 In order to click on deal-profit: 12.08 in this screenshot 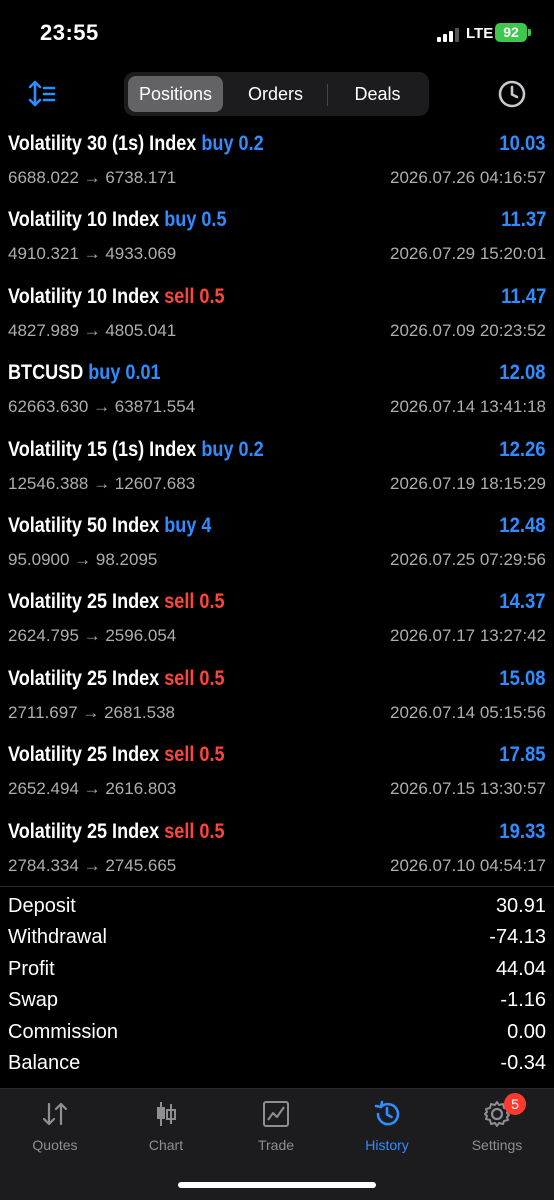, I will do `click(522, 373)`.